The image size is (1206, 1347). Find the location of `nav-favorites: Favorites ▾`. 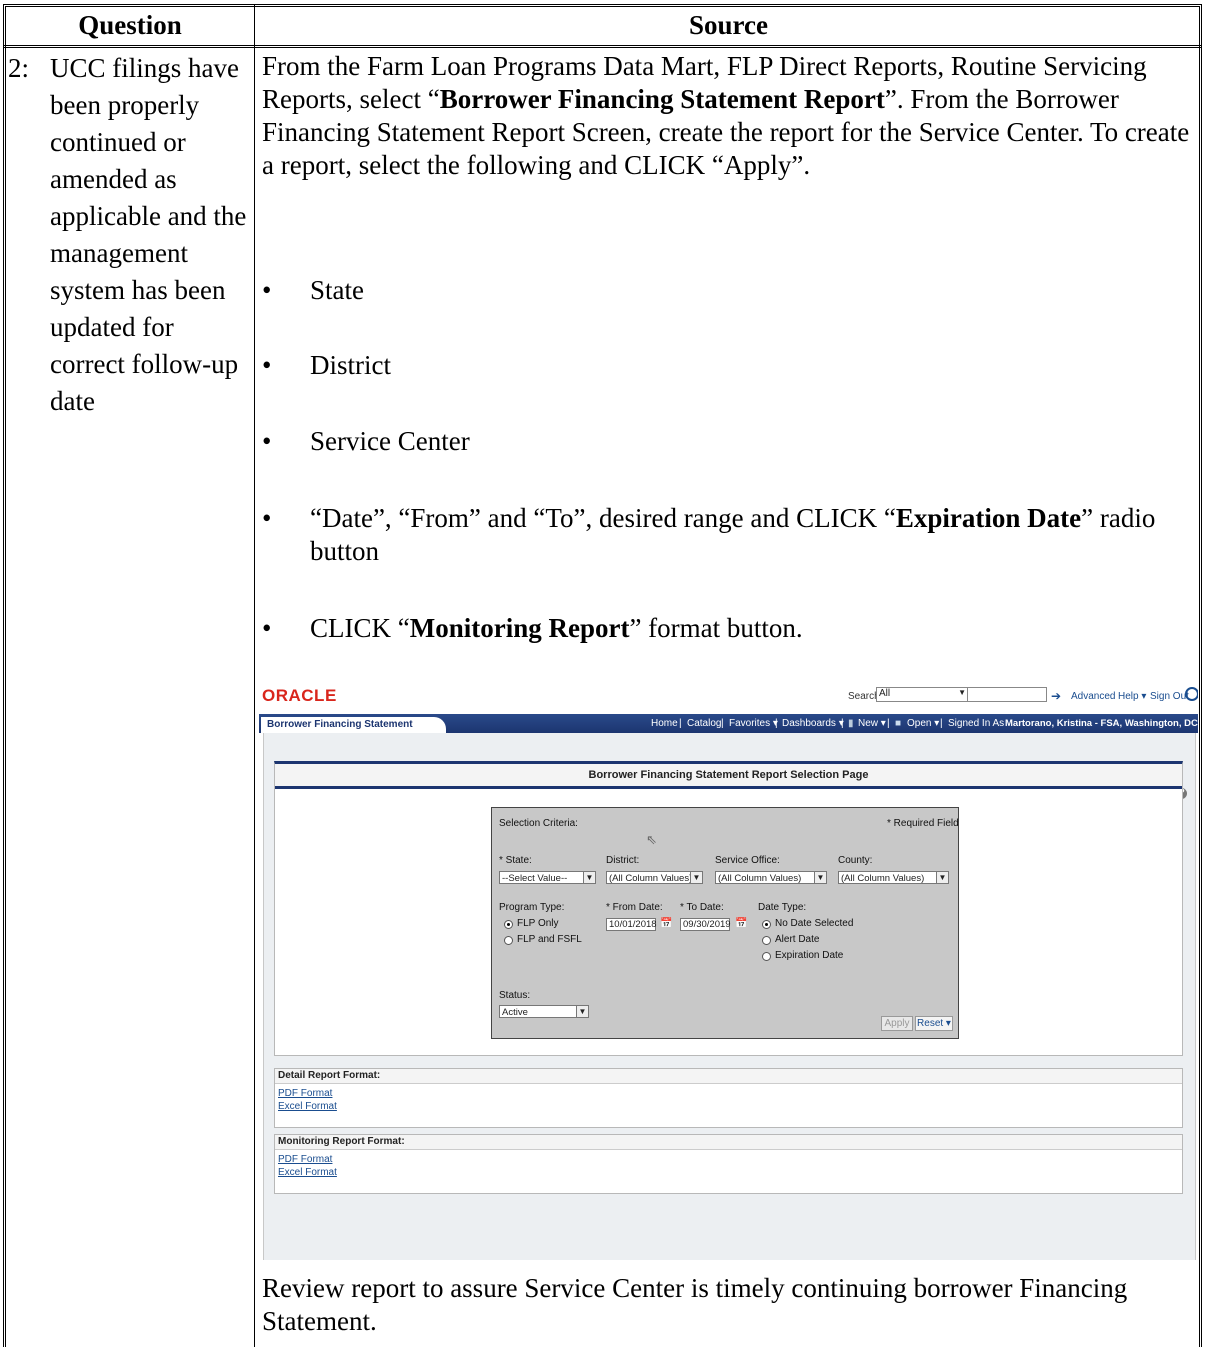

nav-favorites: Favorites ▾ is located at coordinates (753, 723).